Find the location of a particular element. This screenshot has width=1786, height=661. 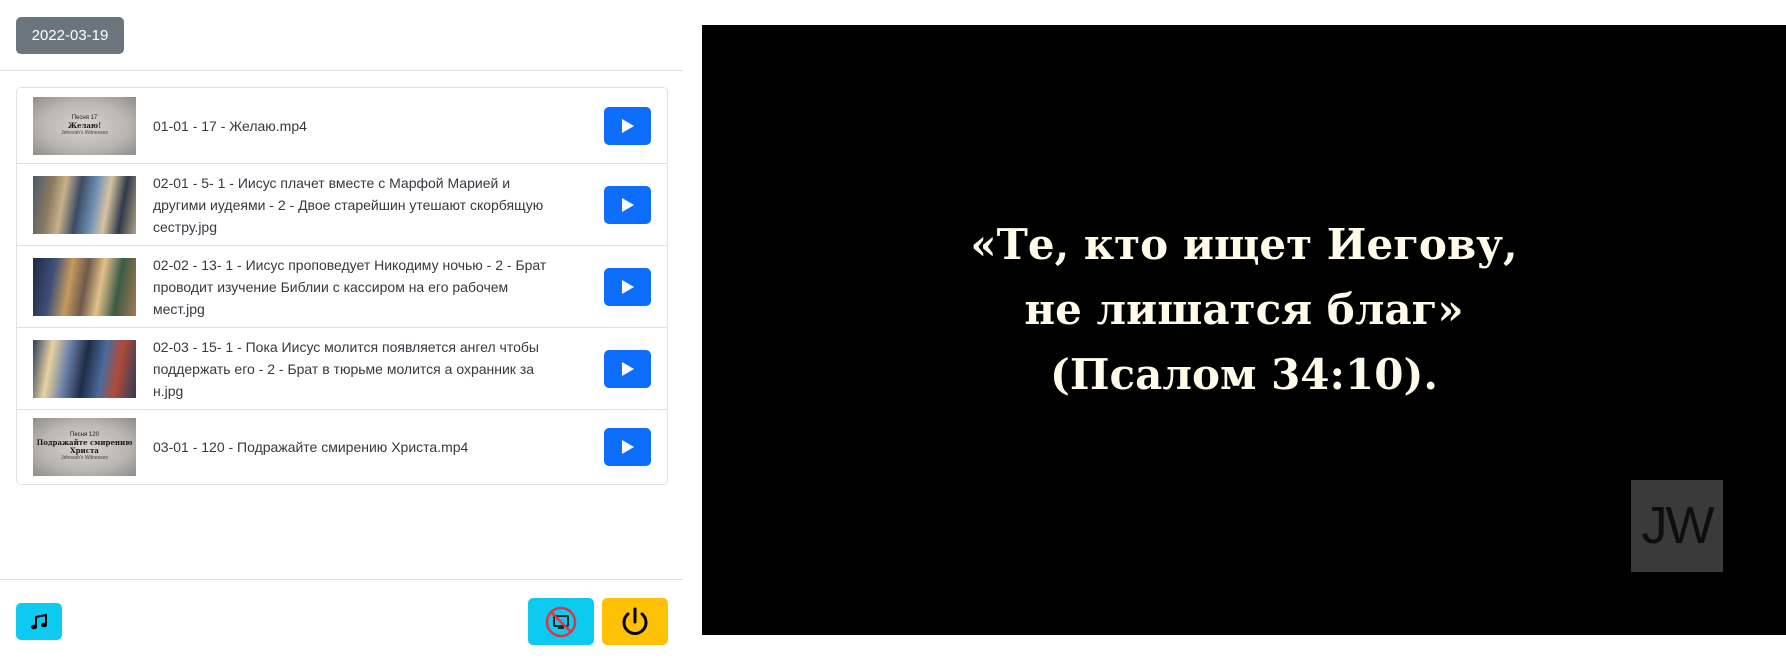

music-note-icon is located at coordinates (39, 621).